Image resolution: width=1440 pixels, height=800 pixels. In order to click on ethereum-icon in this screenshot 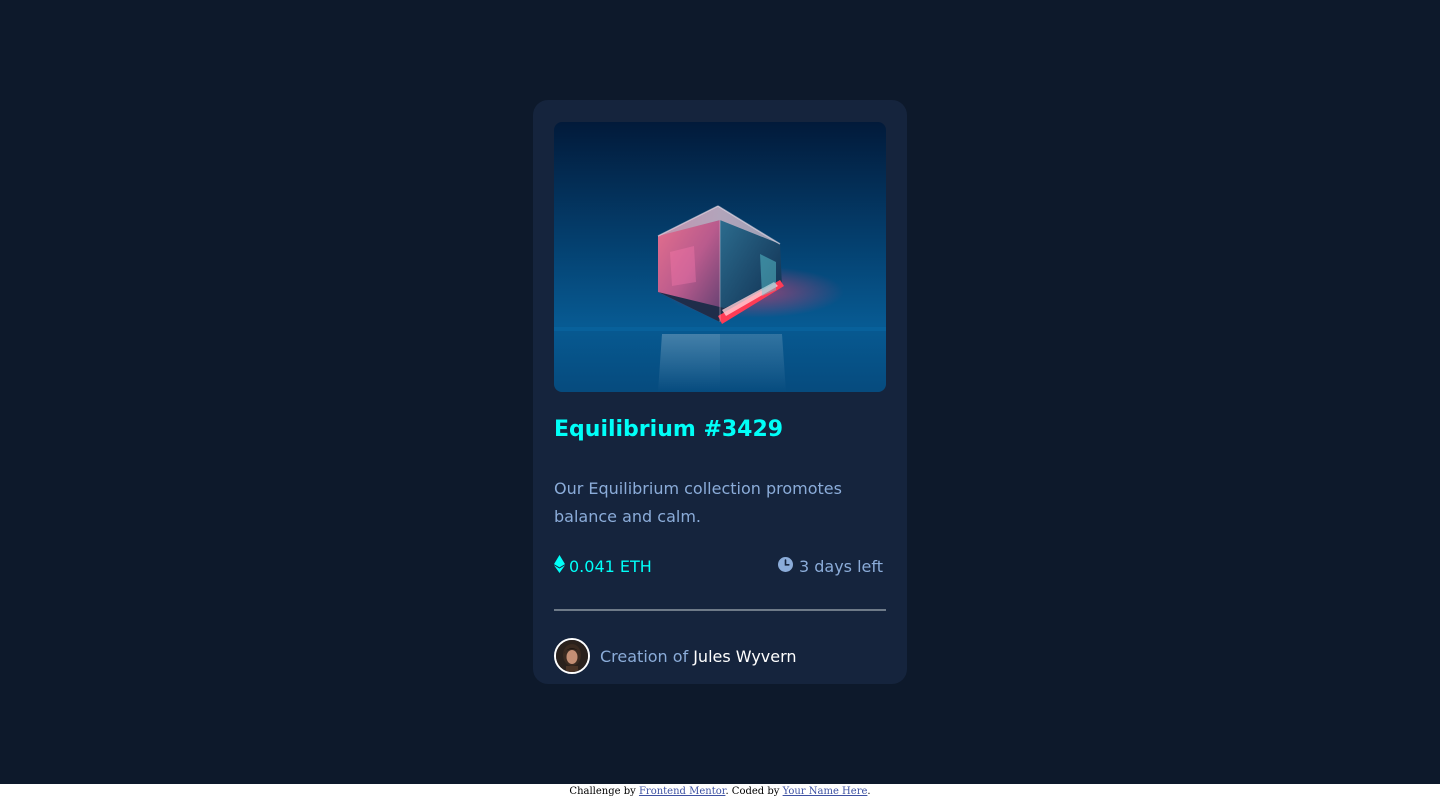, I will do `click(559, 566)`.